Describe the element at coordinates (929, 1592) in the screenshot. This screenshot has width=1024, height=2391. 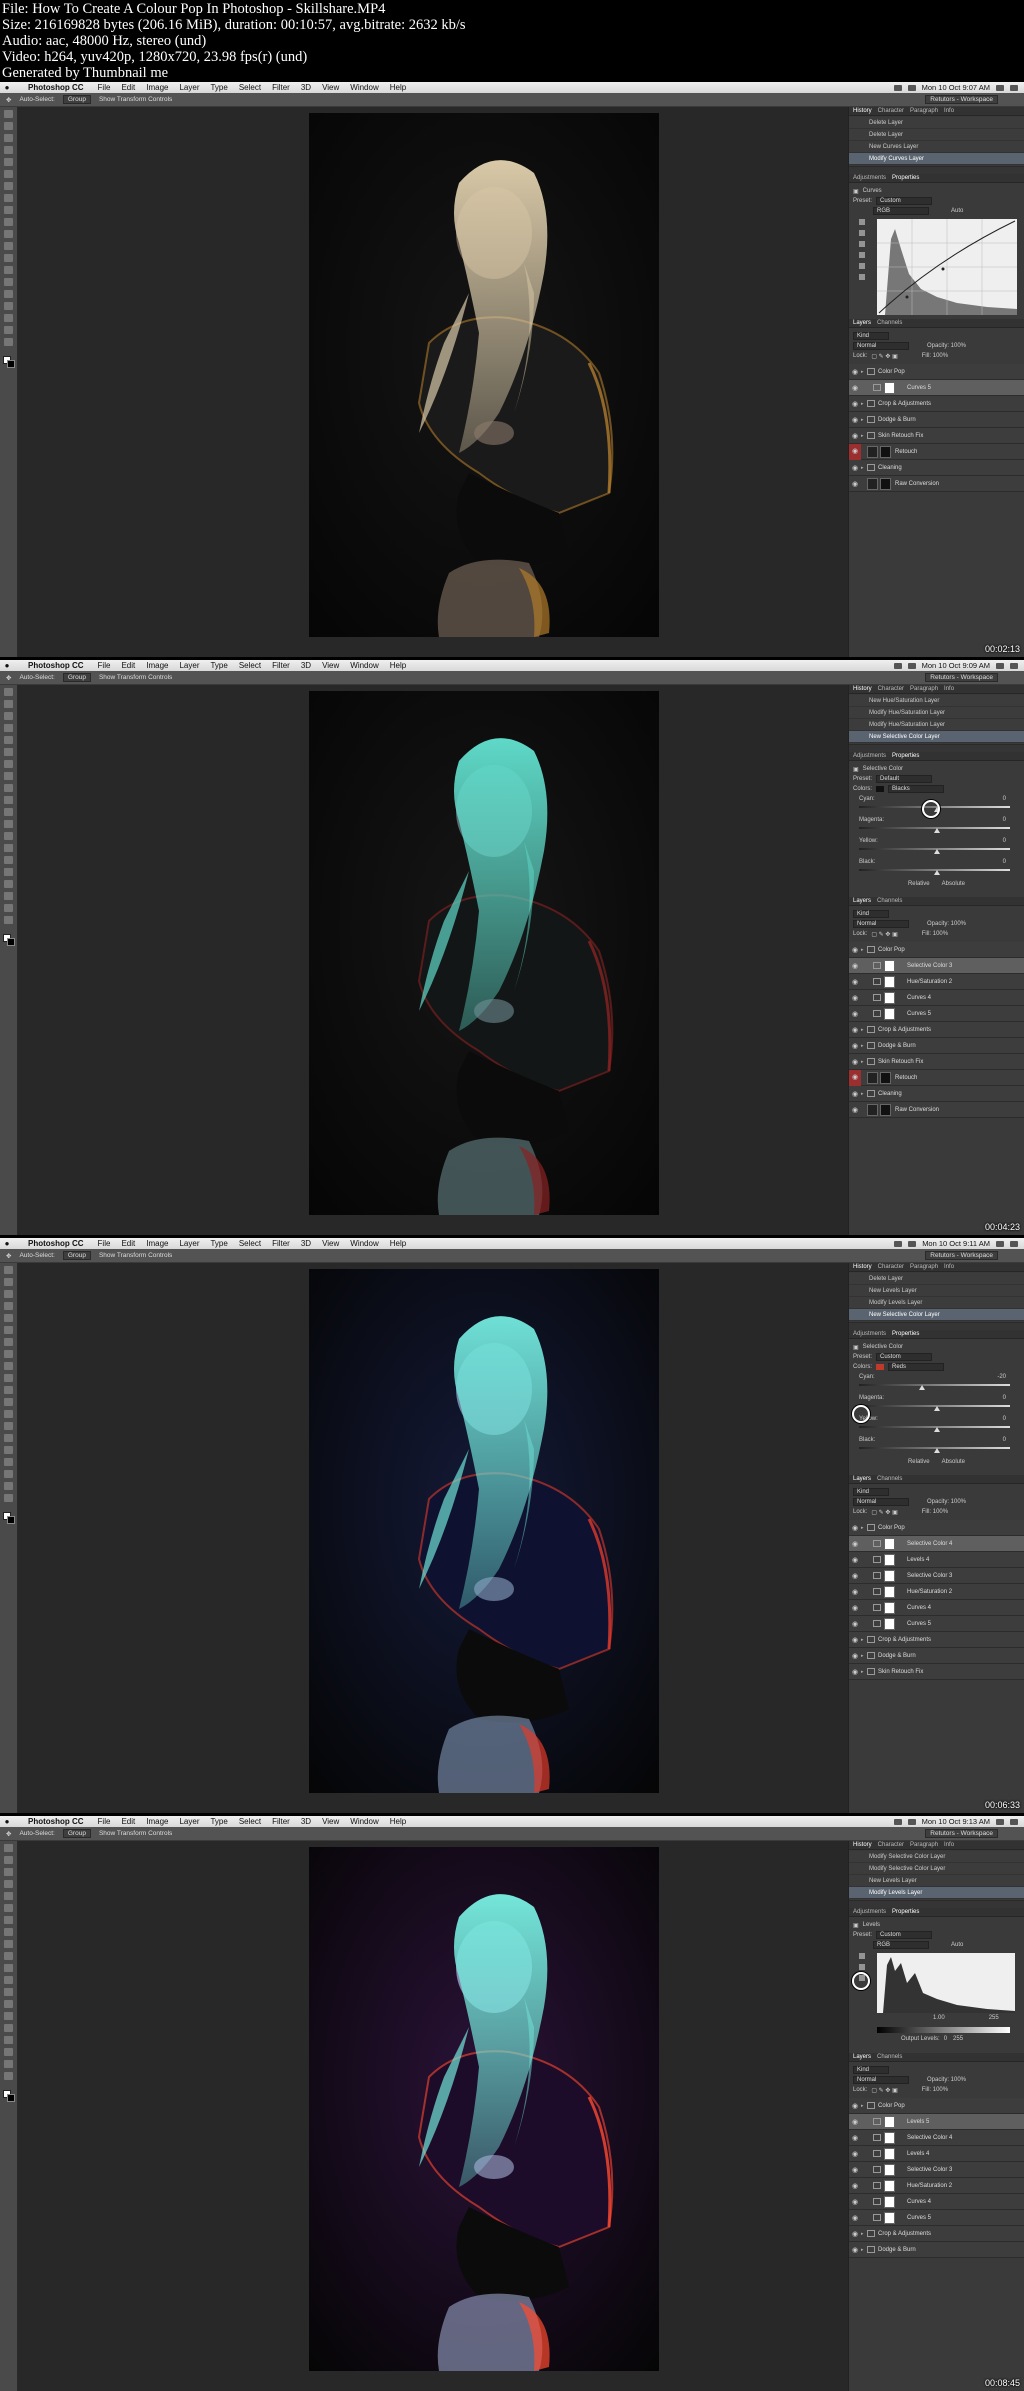
I see `layer-name: Hue/Saturation 2` at that location.